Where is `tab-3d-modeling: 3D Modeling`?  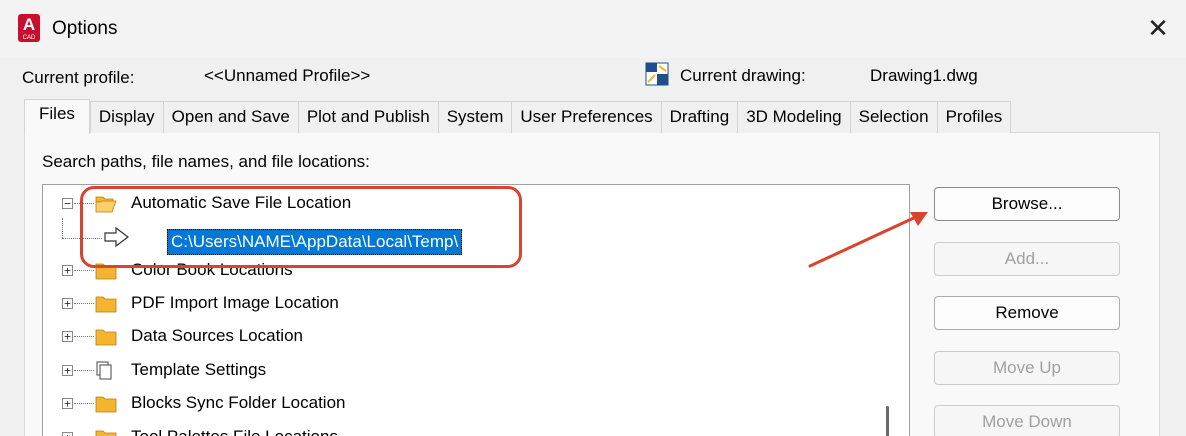 tab-3d-modeling: 3D Modeling is located at coordinates (794, 117).